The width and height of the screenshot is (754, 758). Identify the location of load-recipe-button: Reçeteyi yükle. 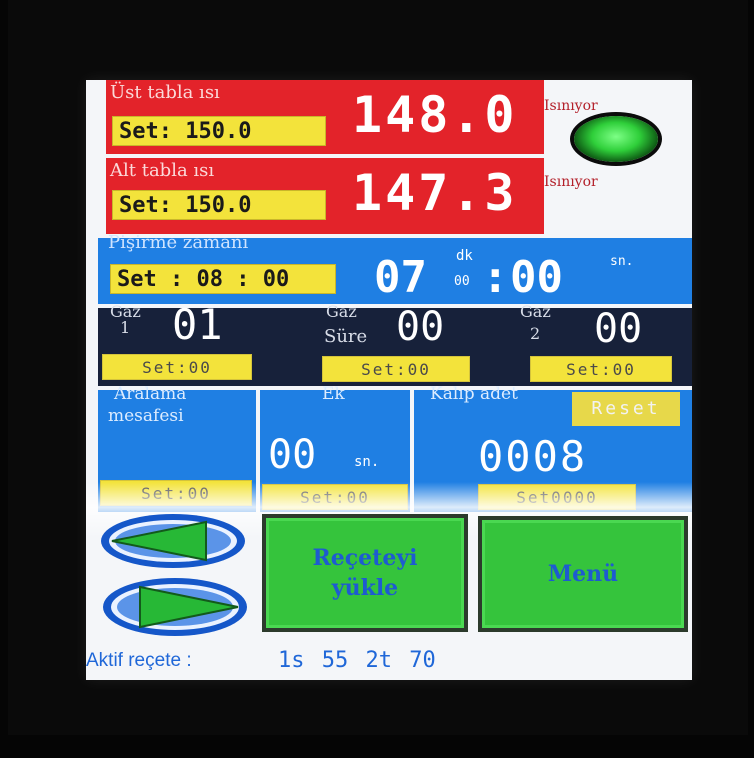
(365, 573).